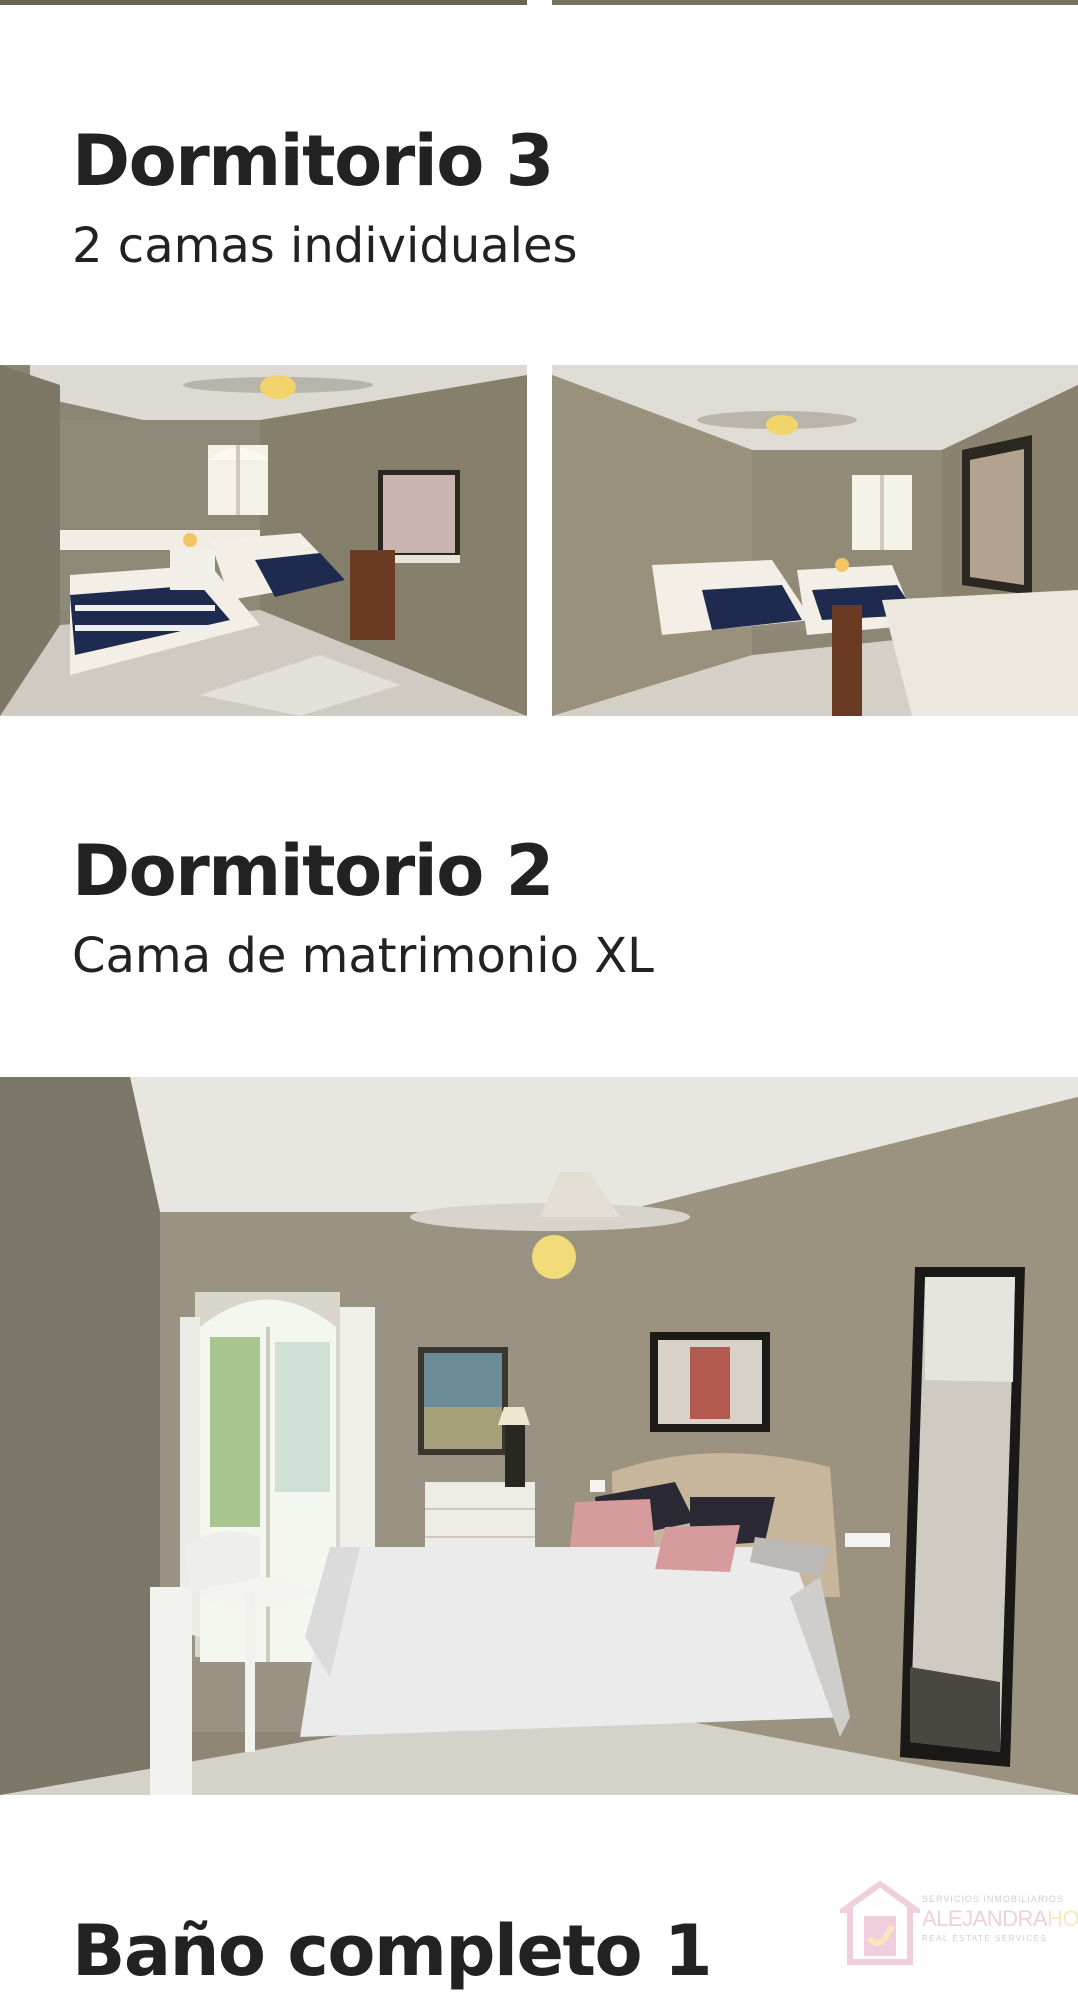 This screenshot has width=1078, height=1992. I want to click on bathroom-1-header: Baño completo 1, so click(392, 1951).